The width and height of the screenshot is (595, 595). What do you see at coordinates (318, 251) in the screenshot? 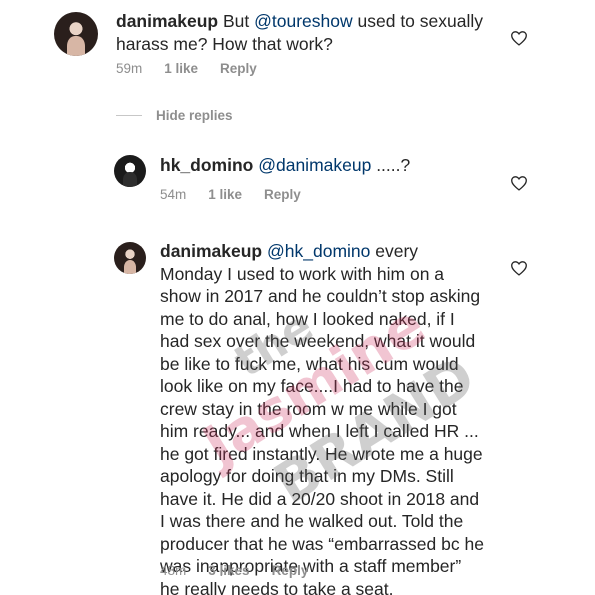
I see `mention-link: @hk_domino` at bounding box center [318, 251].